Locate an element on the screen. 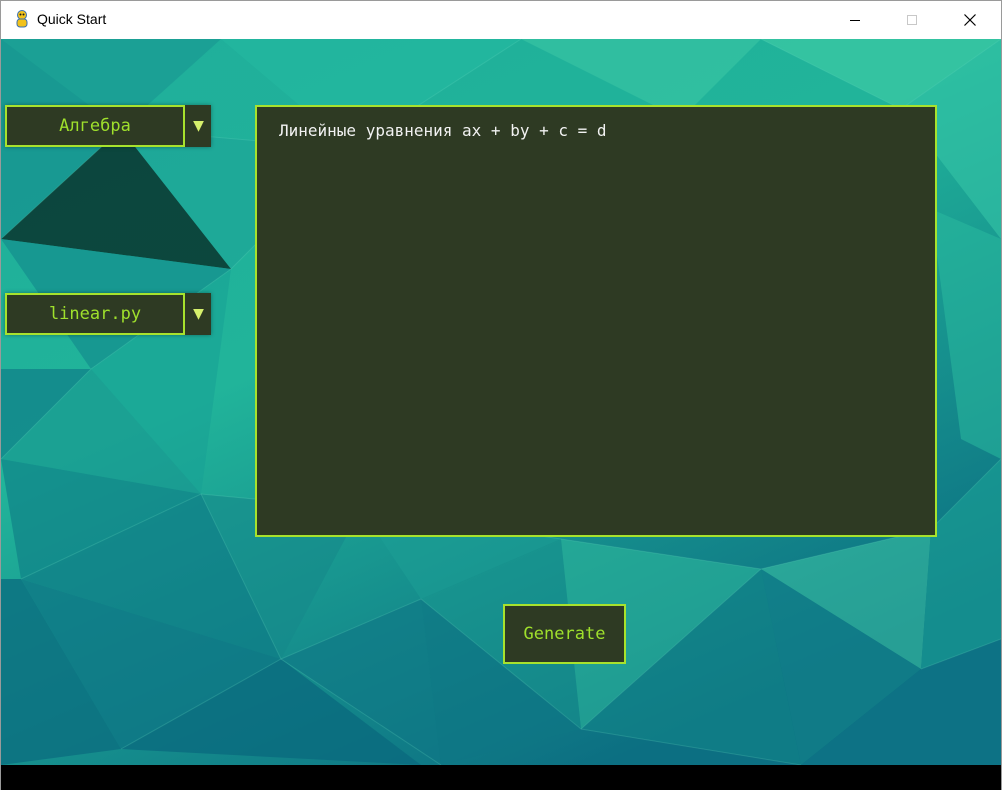 This screenshot has height=790, width=1002. pygame-snake-icon is located at coordinates (22, 19).